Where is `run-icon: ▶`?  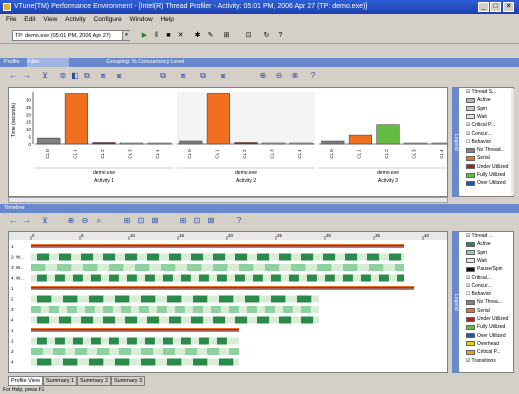
run-icon: ▶ is located at coordinates (144, 35).